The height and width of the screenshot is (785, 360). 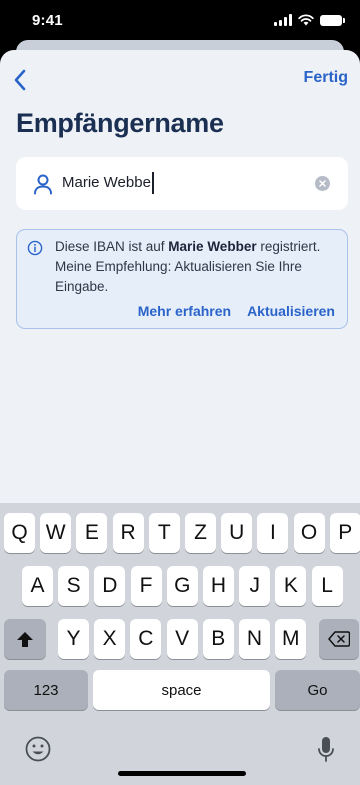 What do you see at coordinates (317, 690) in the screenshot?
I see `go-key: Go` at bounding box center [317, 690].